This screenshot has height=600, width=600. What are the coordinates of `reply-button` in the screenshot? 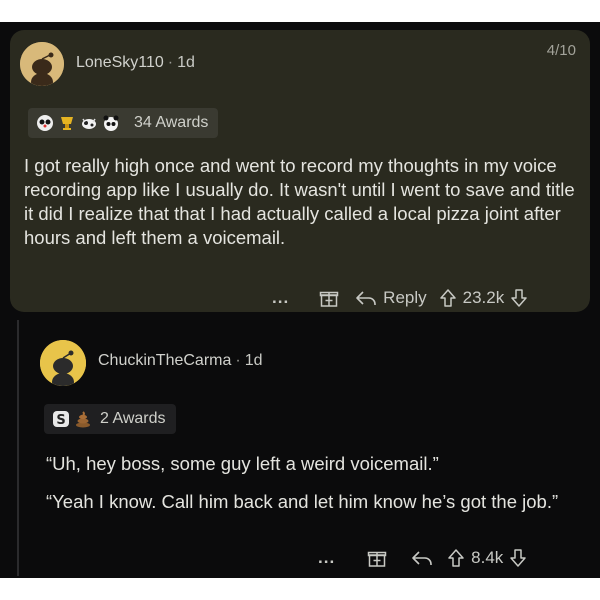 It's located at (422, 558).